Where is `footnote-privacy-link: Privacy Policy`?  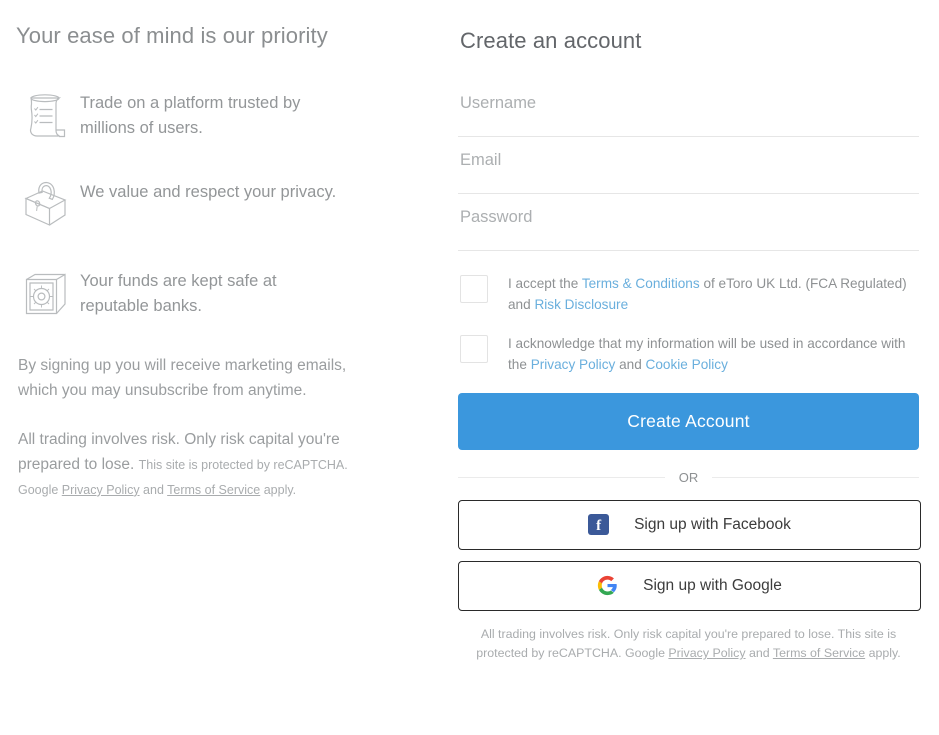
footnote-privacy-link: Privacy Policy is located at coordinates (706, 653).